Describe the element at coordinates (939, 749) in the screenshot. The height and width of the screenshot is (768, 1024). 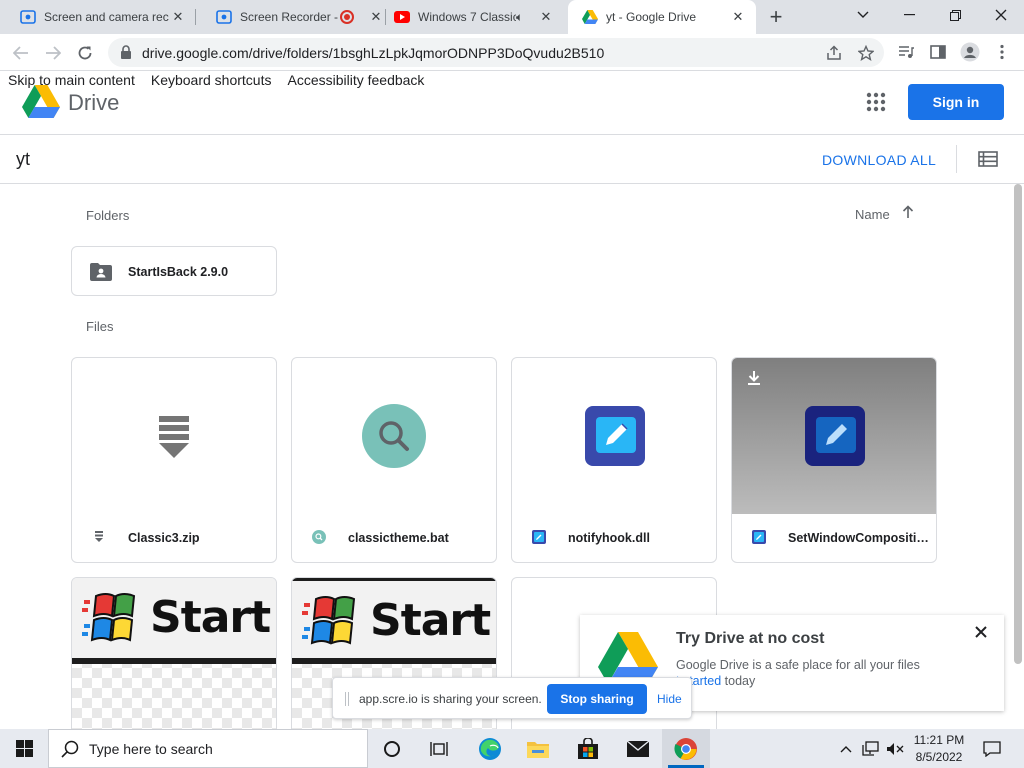
I see `taskbar-clock: 11:21 PM 8/5/2022` at that location.